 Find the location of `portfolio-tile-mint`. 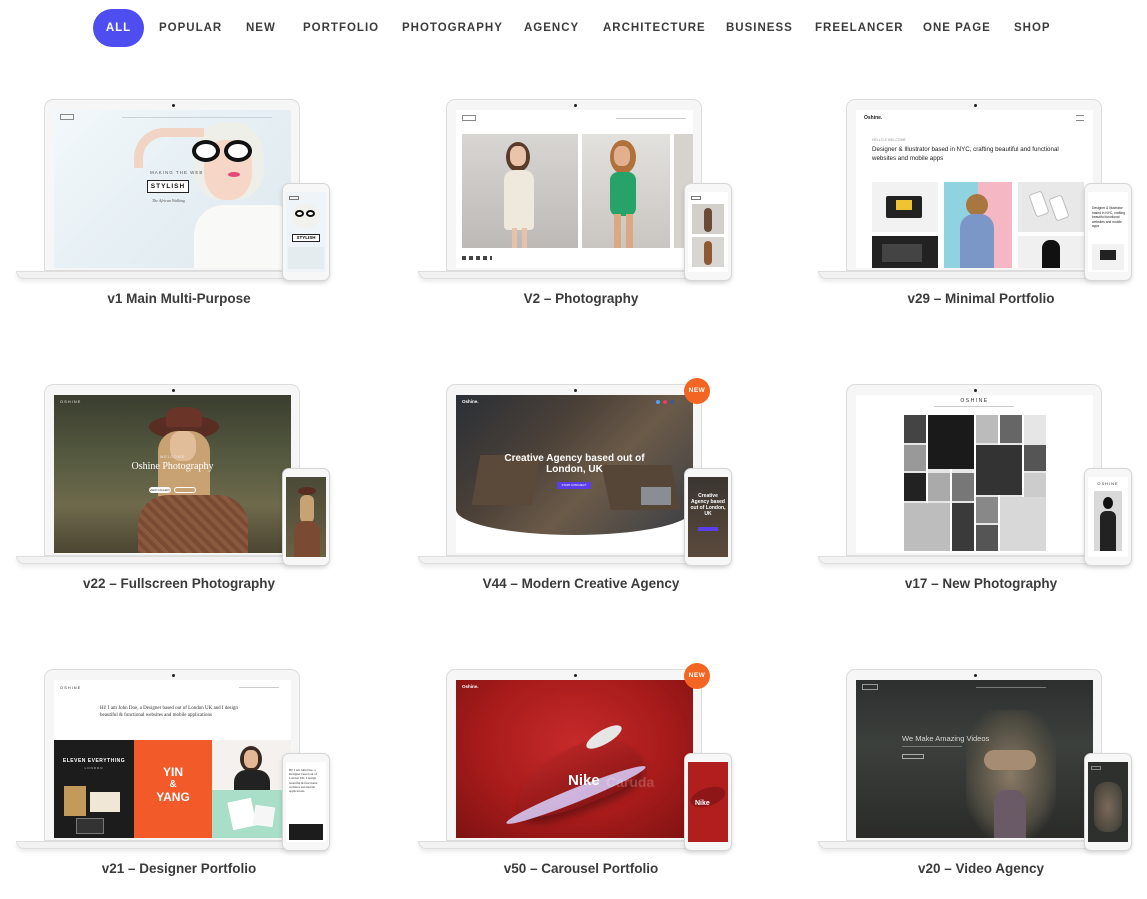

portfolio-tile-mint is located at coordinates (251, 814).